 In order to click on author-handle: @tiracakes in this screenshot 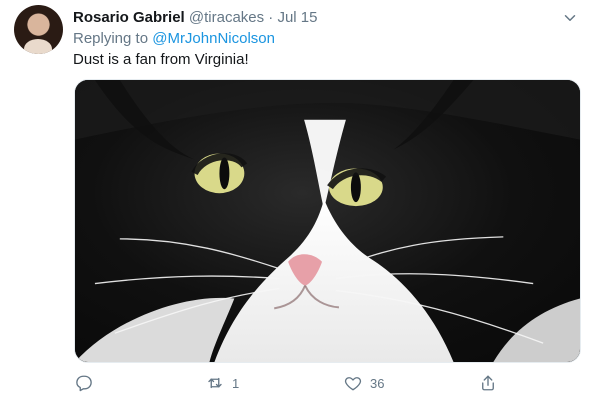, I will do `click(226, 17)`.